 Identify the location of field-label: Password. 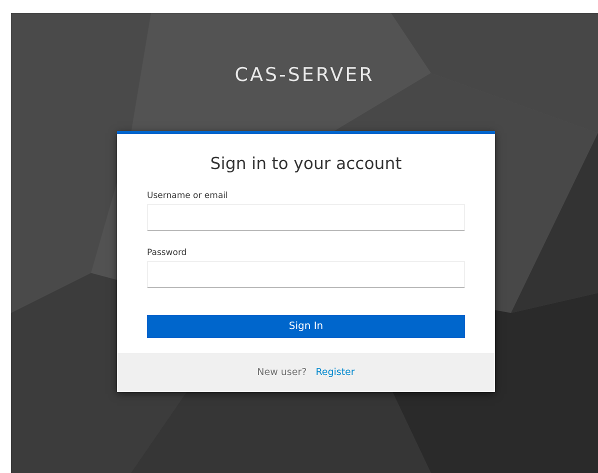
(167, 253).